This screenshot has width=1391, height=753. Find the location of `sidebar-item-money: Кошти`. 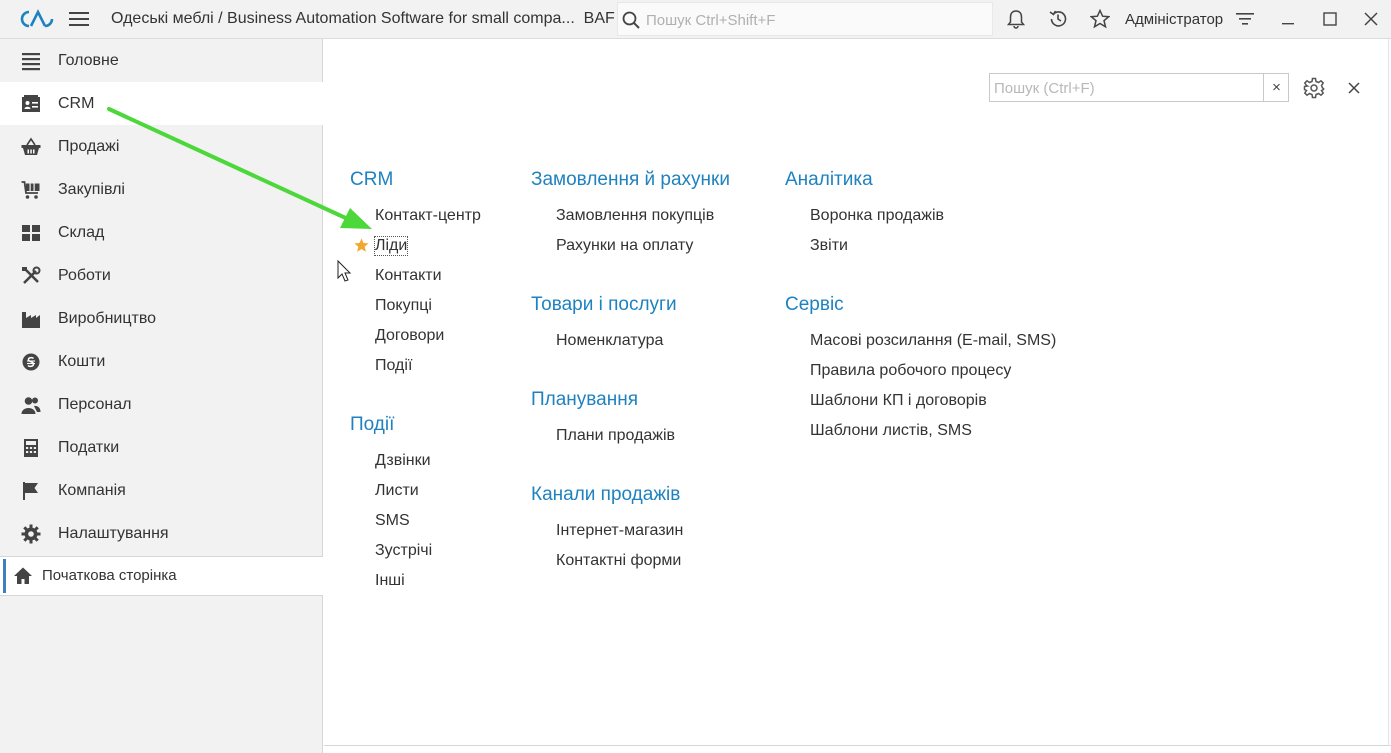

sidebar-item-money: Кошти is located at coordinates (161, 361).